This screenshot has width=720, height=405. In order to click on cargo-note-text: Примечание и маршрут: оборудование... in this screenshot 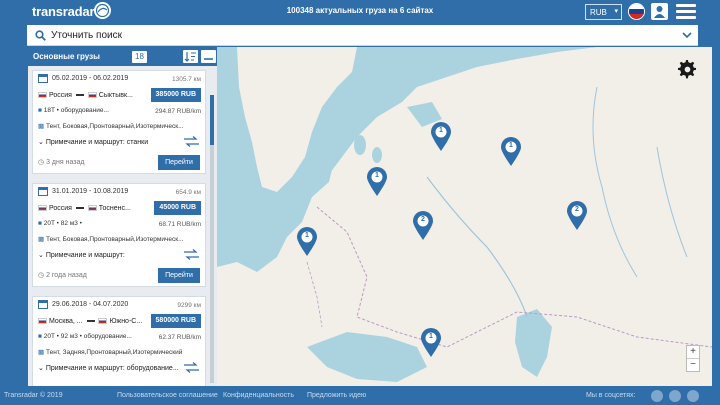, I will do `click(112, 368)`.